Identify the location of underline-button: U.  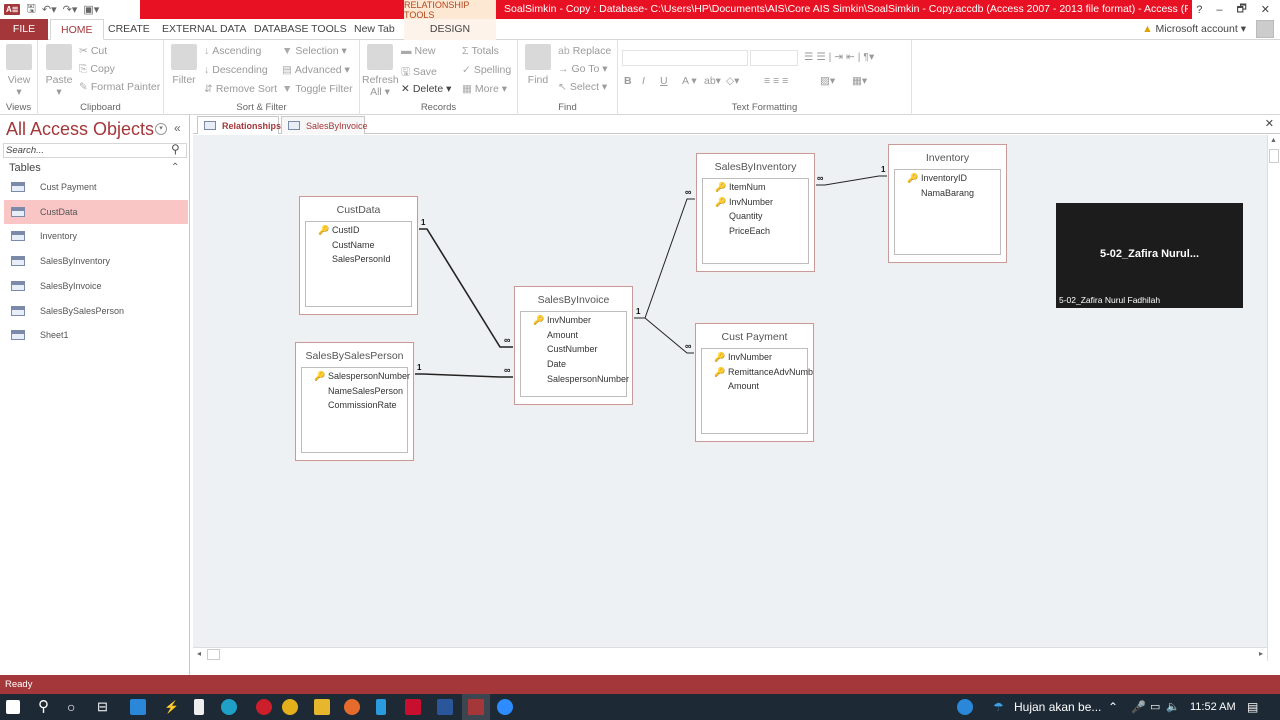
(664, 81).